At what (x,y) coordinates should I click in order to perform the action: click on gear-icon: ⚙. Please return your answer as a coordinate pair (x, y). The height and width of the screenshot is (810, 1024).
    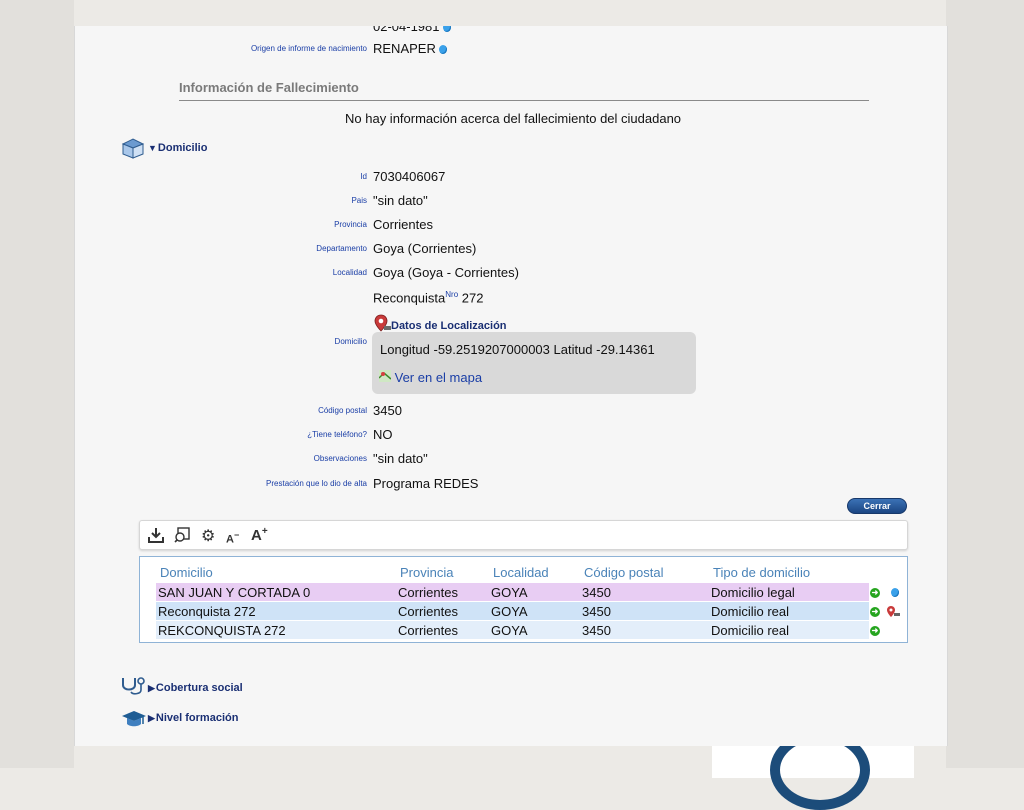
    Looking at the image, I should click on (208, 536).